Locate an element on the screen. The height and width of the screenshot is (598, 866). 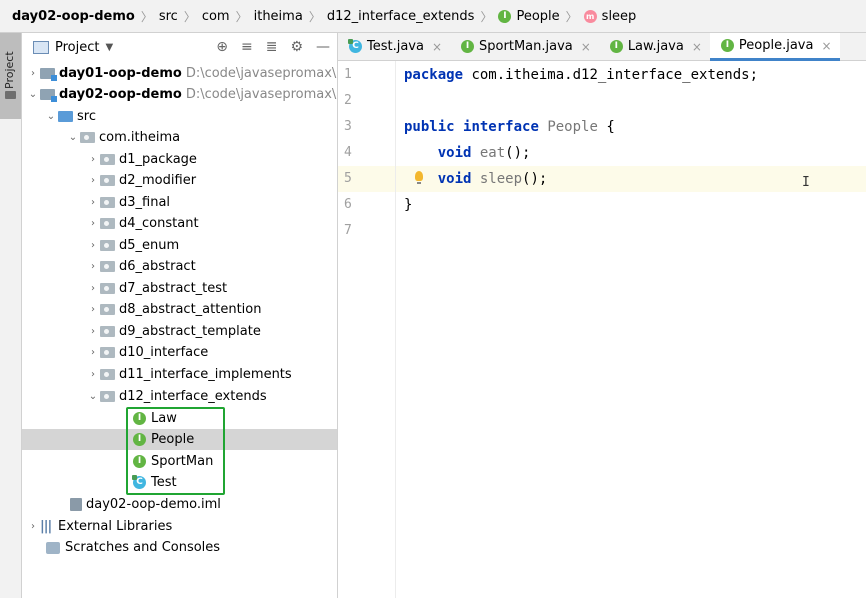
panel-toolbar: ⊕ ≡ ≣ ⚙ — is located at coordinates (273, 47).